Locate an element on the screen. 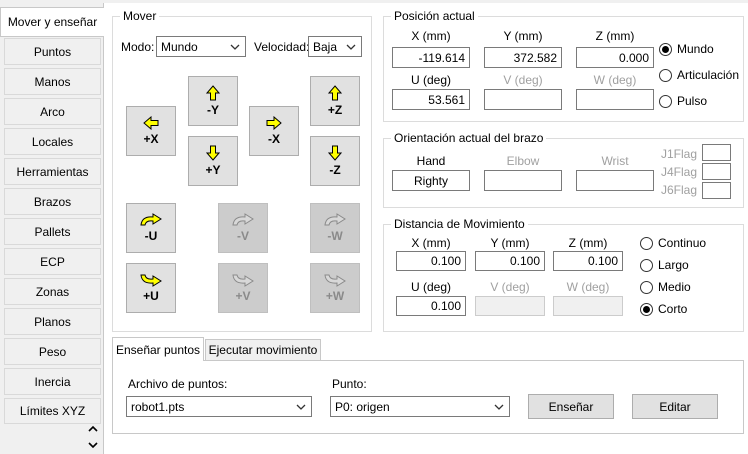 This screenshot has width=748, height=454. jog-label: -Y is located at coordinates (213, 110).